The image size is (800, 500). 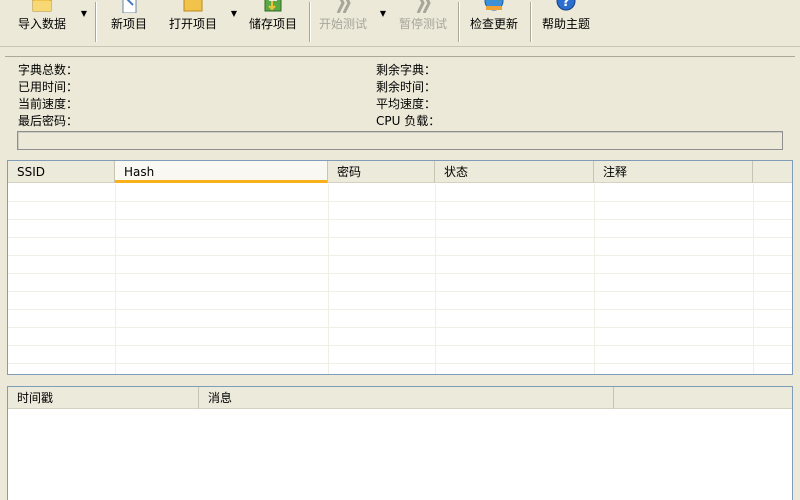 I want to click on time-remaining-label: 剩余时间：, so click(x=406, y=87).